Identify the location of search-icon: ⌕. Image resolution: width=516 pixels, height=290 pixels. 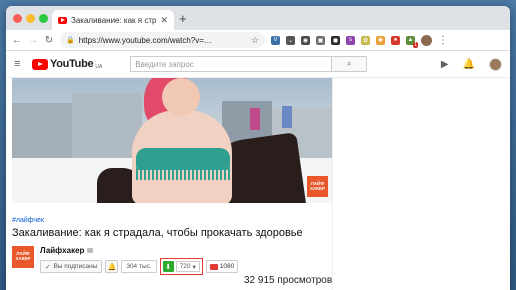
(349, 63).